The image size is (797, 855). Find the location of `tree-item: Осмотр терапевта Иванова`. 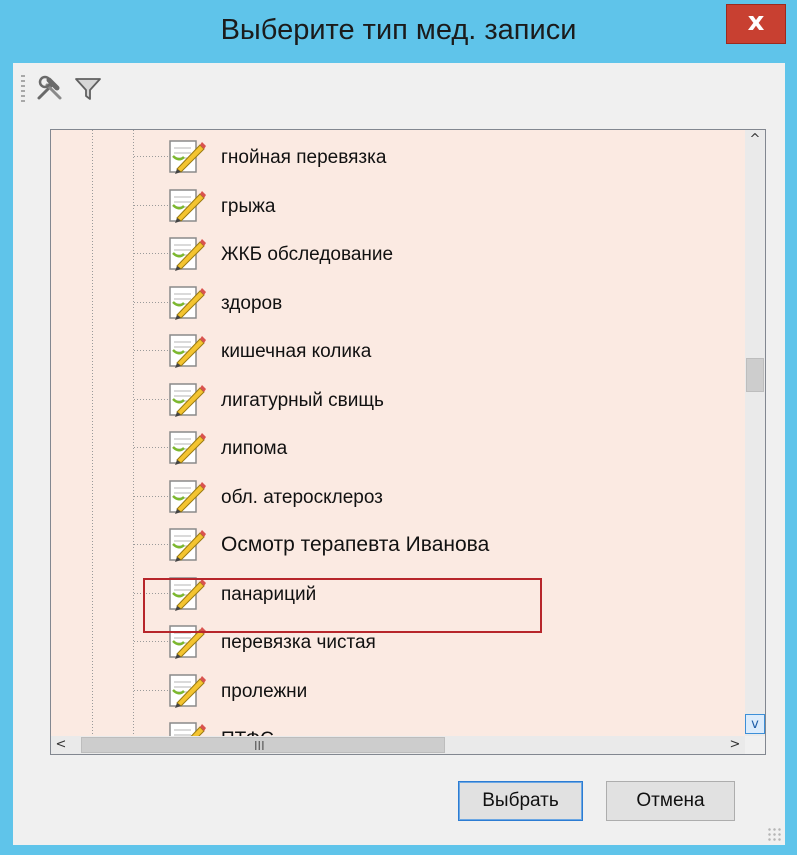

tree-item: Осмотр терапевта Иванова is located at coordinates (447, 546).